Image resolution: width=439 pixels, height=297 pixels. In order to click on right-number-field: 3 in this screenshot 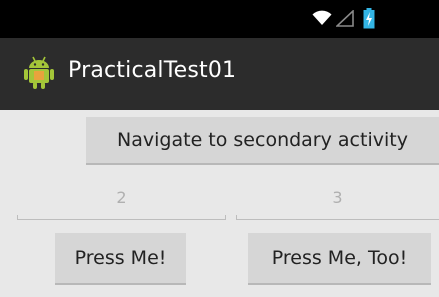, I will do `click(337, 202)`.